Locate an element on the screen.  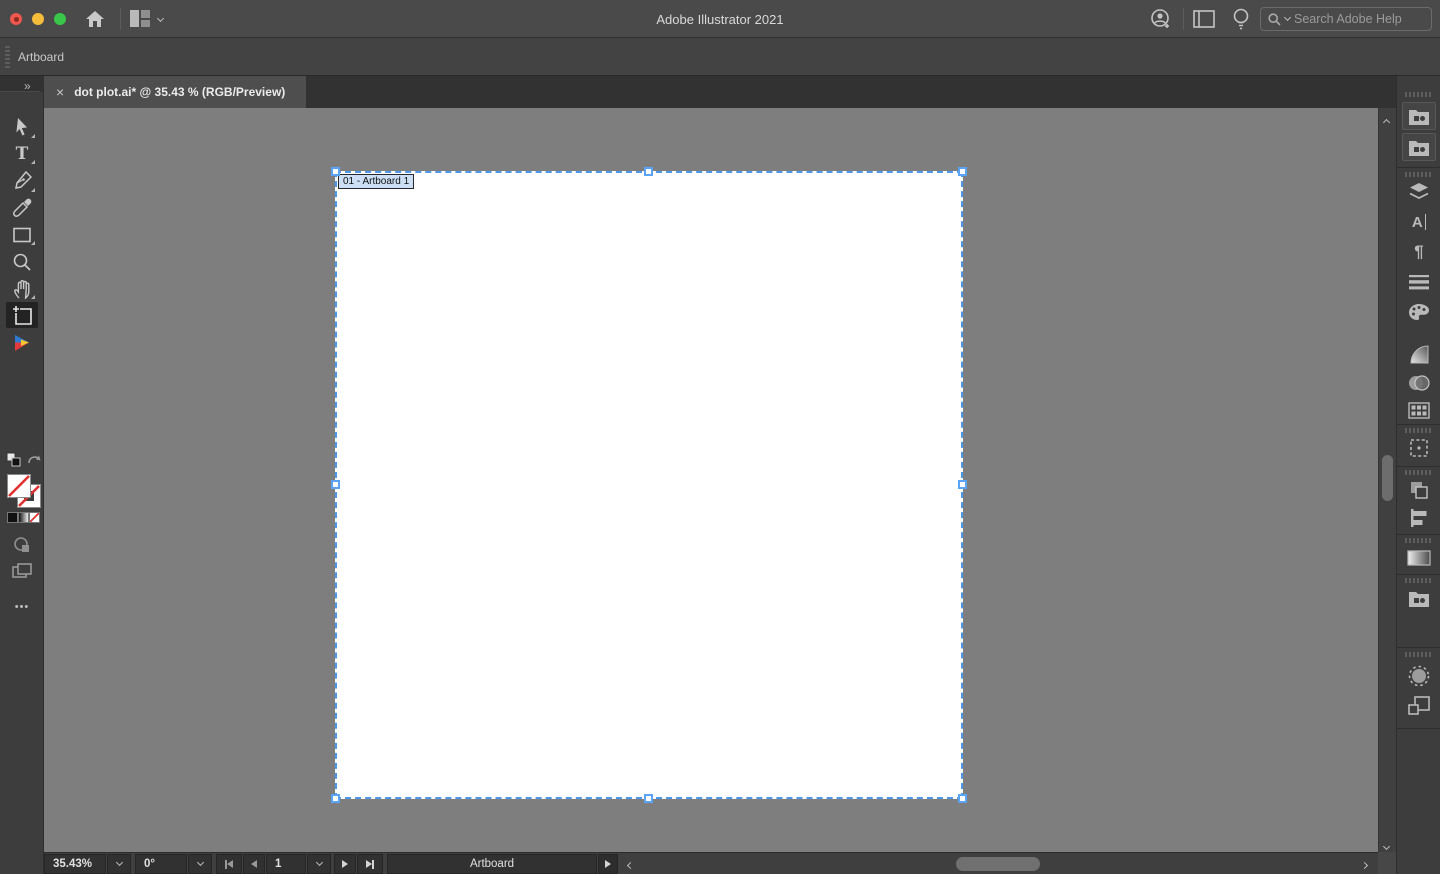
panel-color is located at coordinates (1419, 312).